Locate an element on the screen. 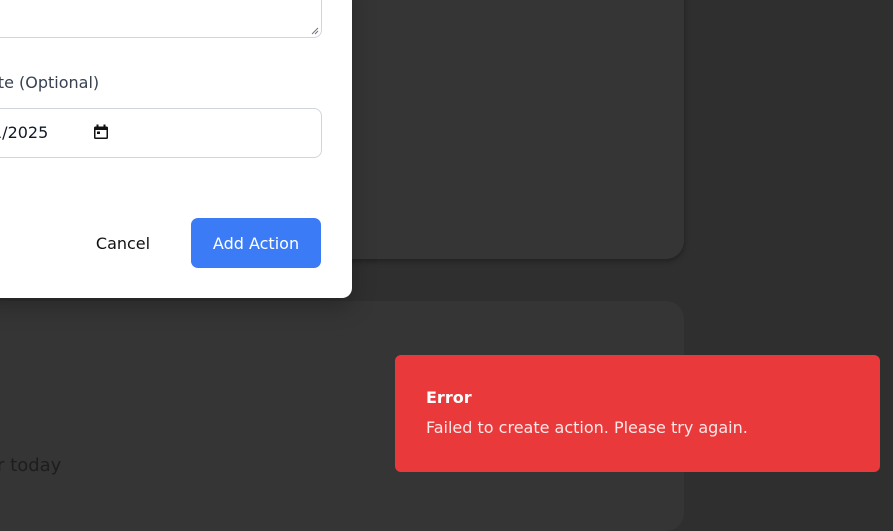 Image resolution: width=893 pixels, height=531 pixels. resize-grip-icon is located at coordinates (315, 31).